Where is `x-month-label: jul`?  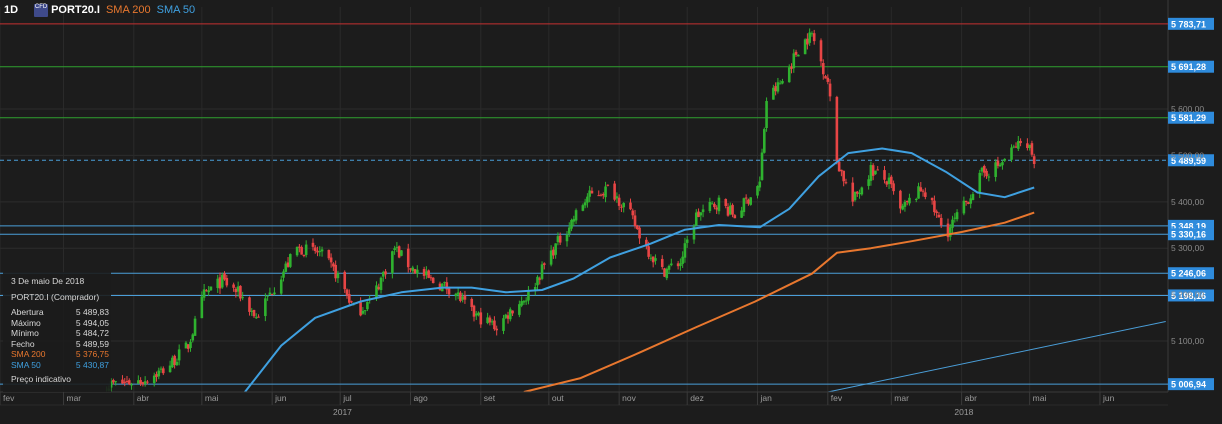 x-month-label: jul is located at coordinates (347, 398).